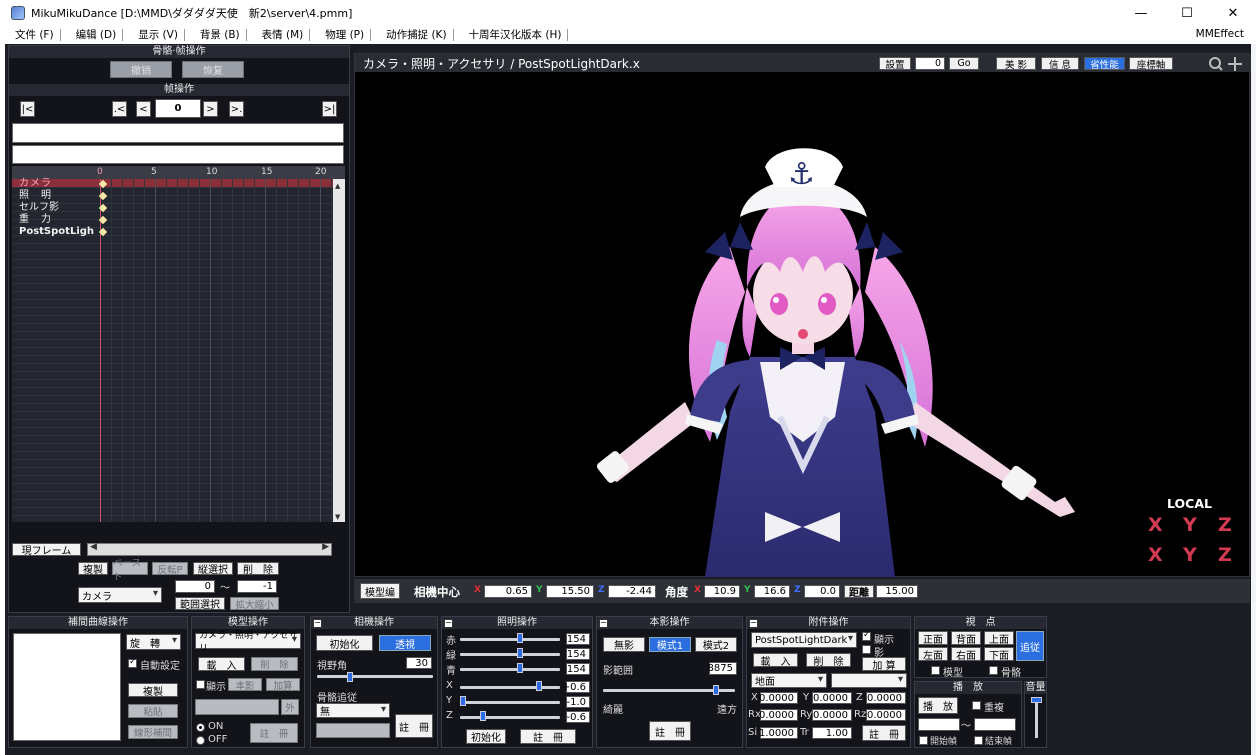 This screenshot has height=755, width=1256. I want to click on track-light: 照 明, so click(35, 196).